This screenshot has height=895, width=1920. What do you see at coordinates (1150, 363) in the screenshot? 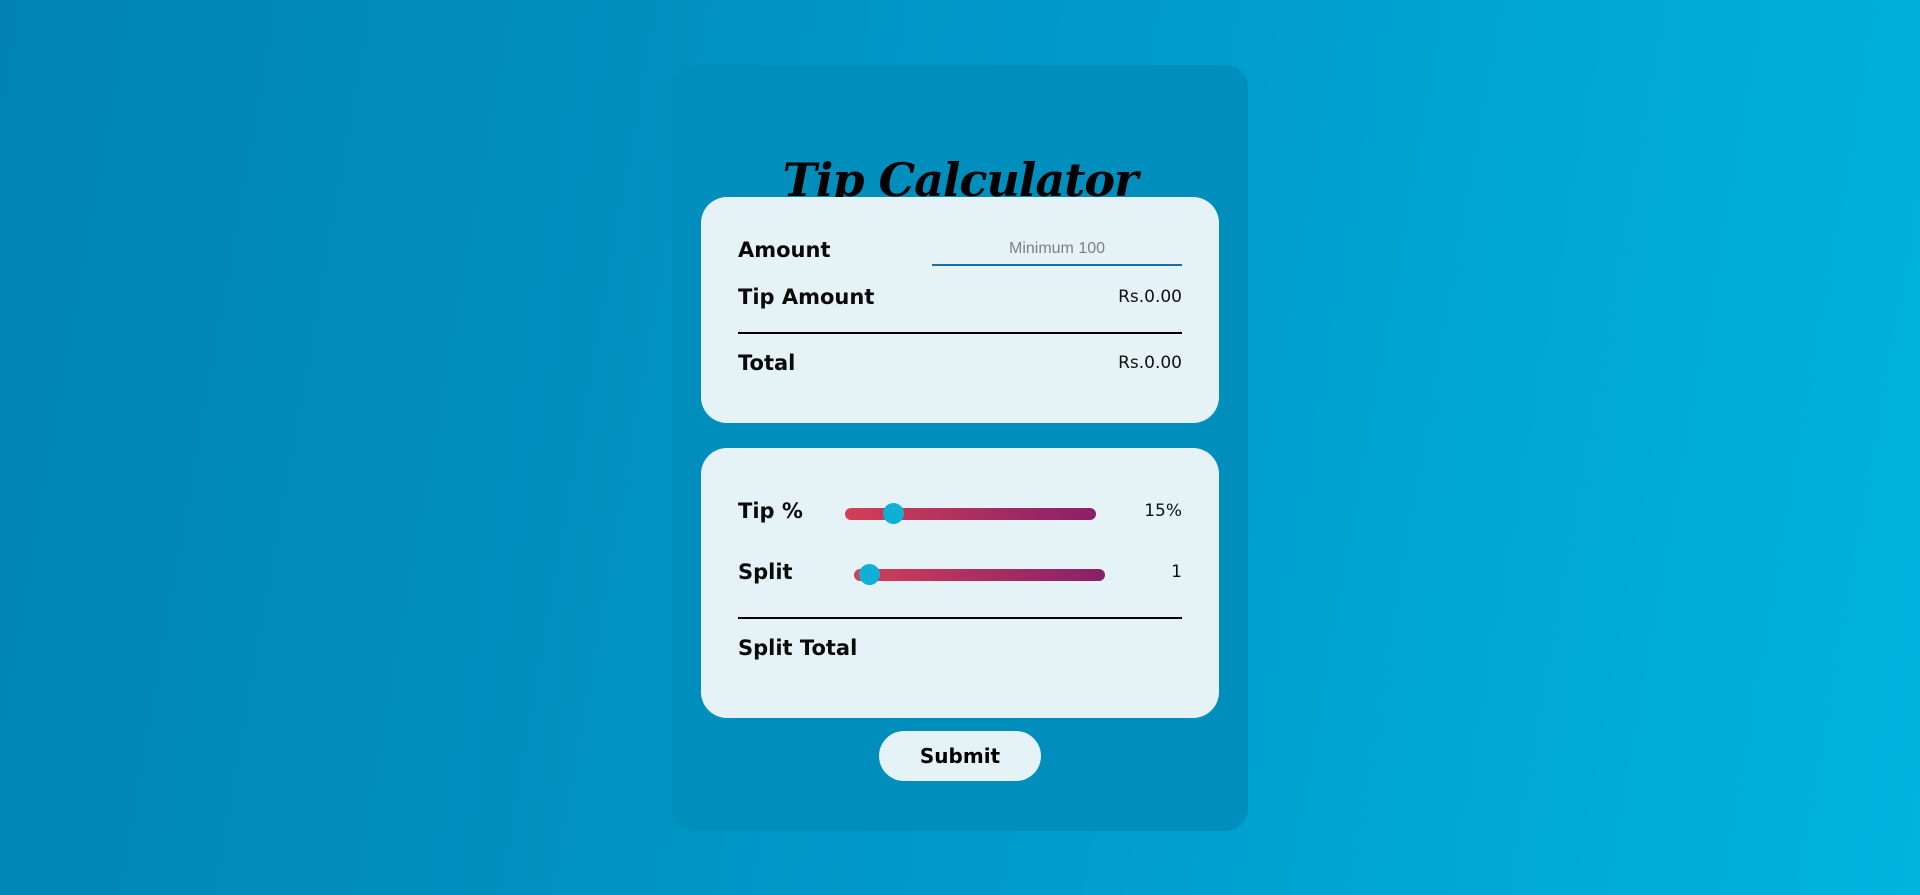
I see `total-value: Rs.0.00` at bounding box center [1150, 363].